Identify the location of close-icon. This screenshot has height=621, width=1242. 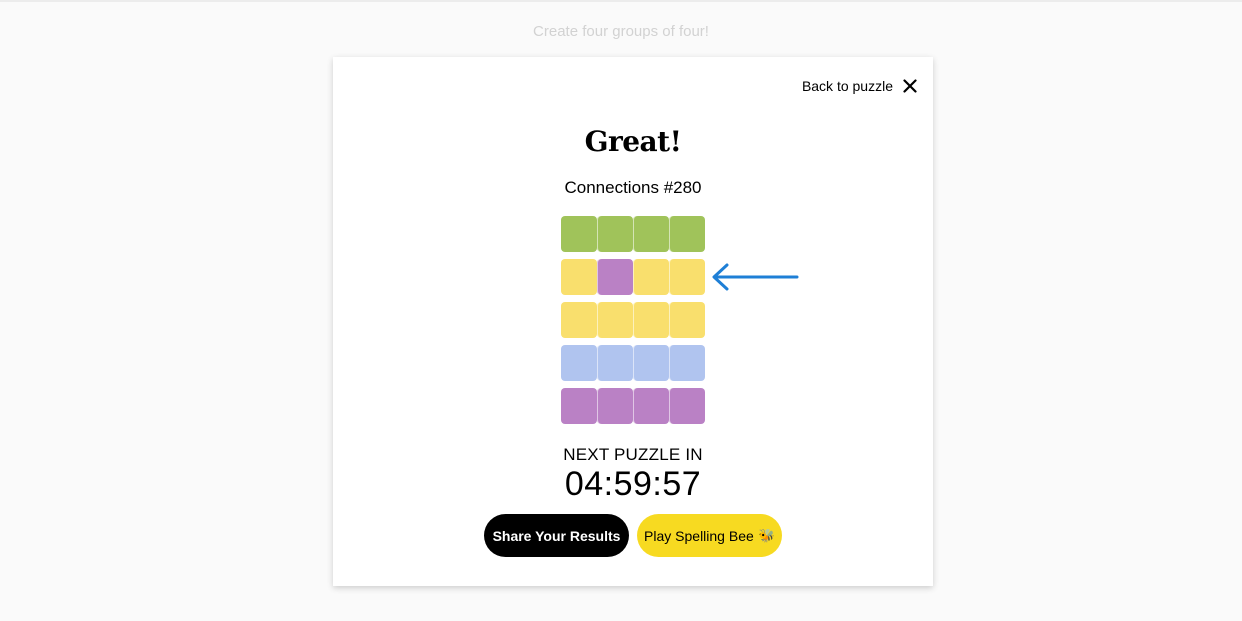
(910, 86).